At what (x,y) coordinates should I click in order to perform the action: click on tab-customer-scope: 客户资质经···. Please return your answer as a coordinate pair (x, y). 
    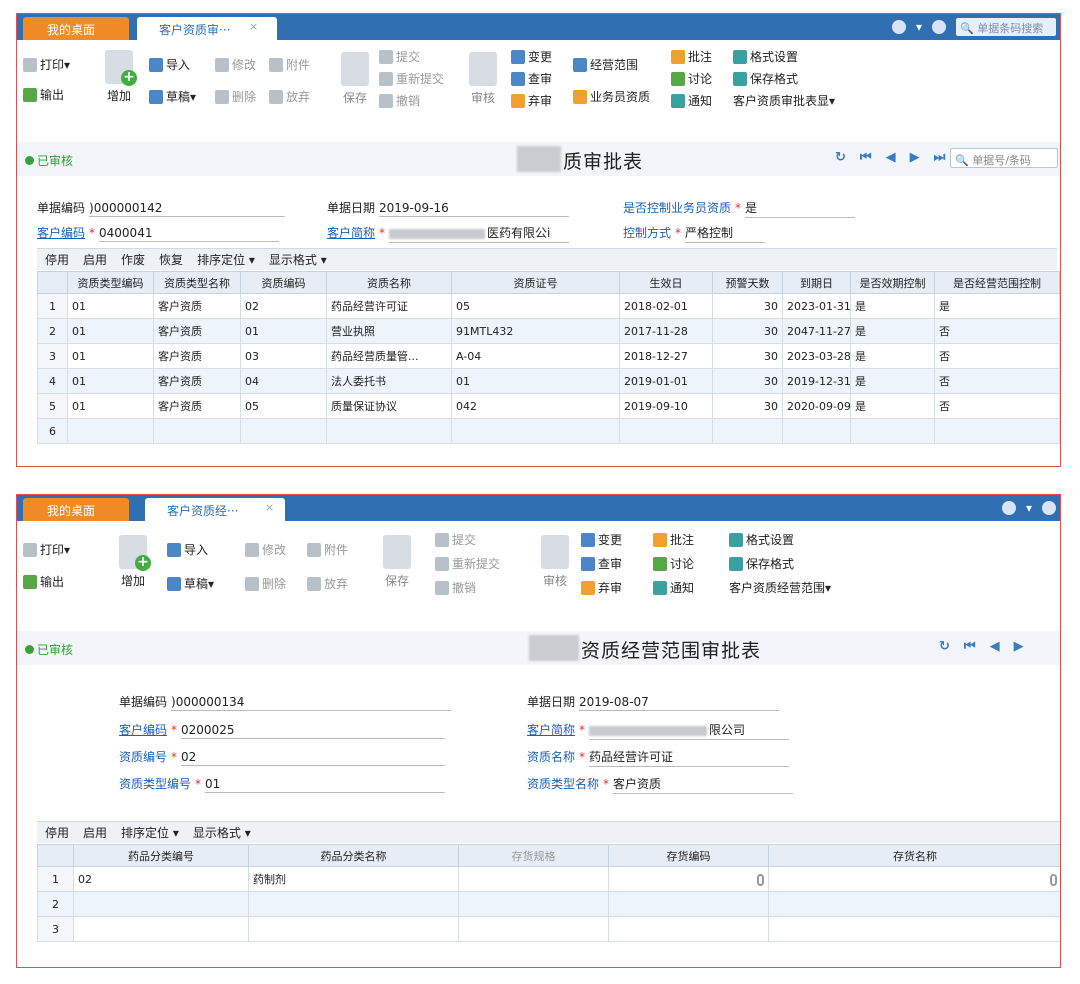
    Looking at the image, I should click on (215, 509).